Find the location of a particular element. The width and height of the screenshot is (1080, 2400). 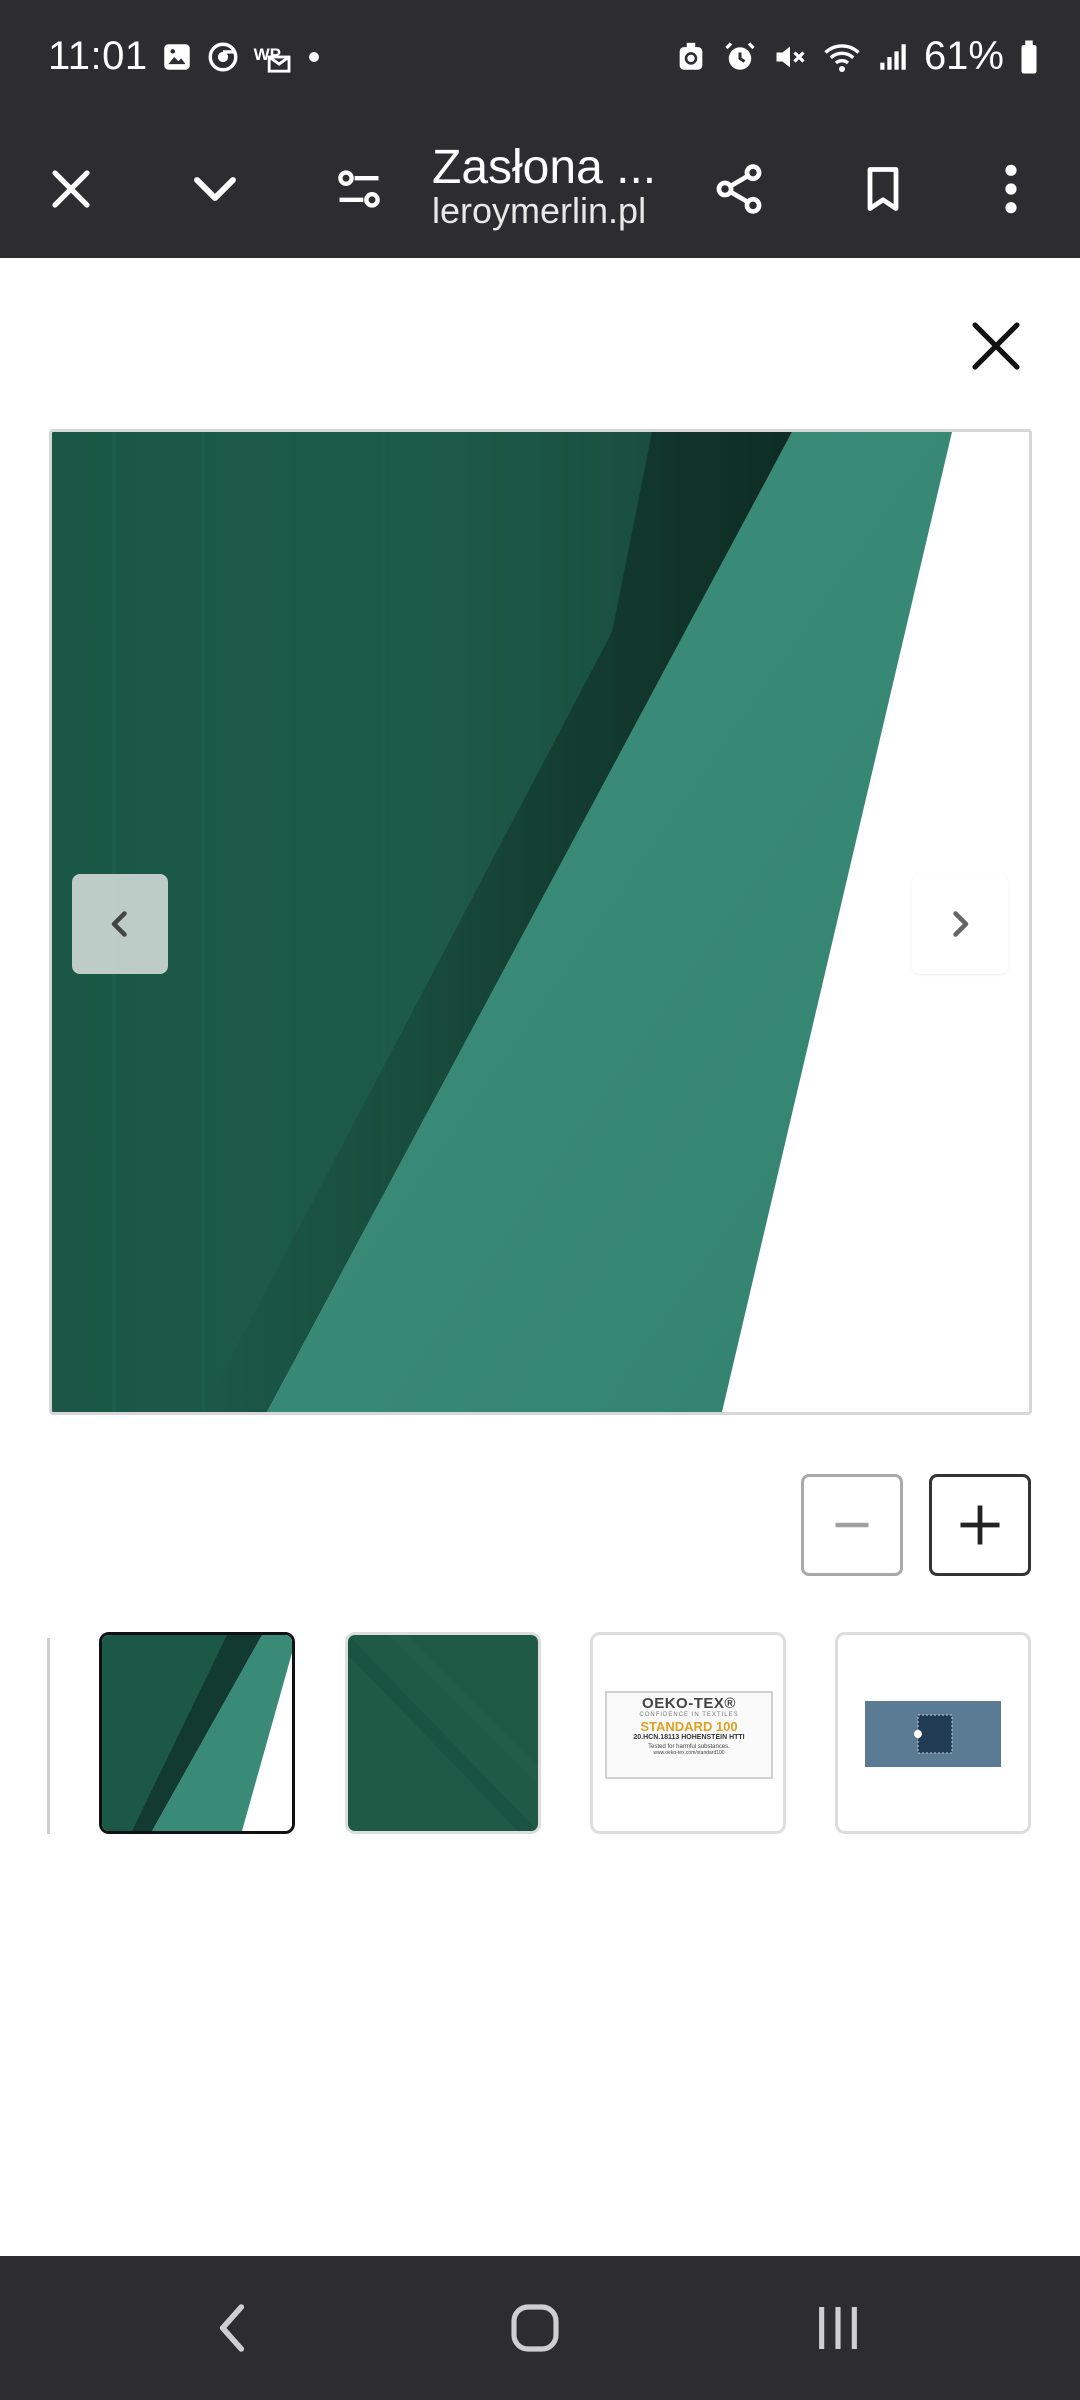

dot-icon is located at coordinates (314, 57).